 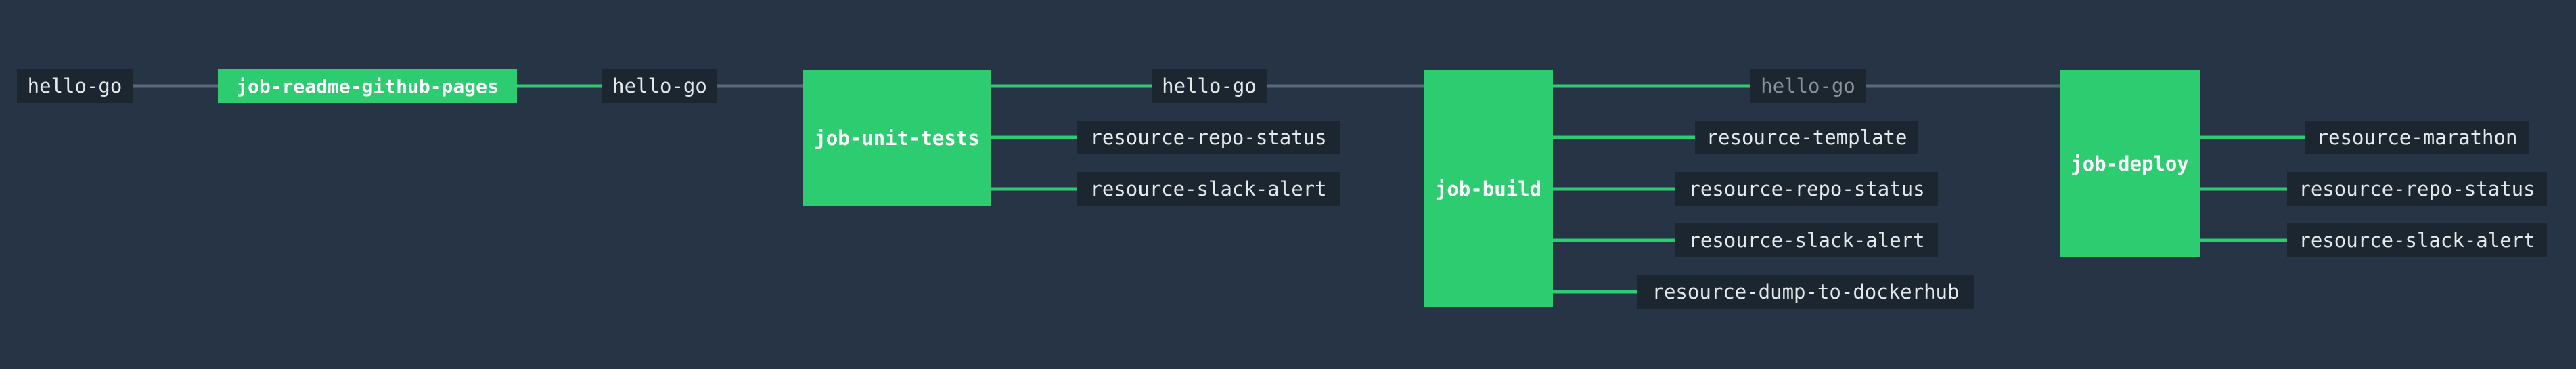 What do you see at coordinates (1806, 189) in the screenshot?
I see `resource-repo-status-build: resource-repo-status` at bounding box center [1806, 189].